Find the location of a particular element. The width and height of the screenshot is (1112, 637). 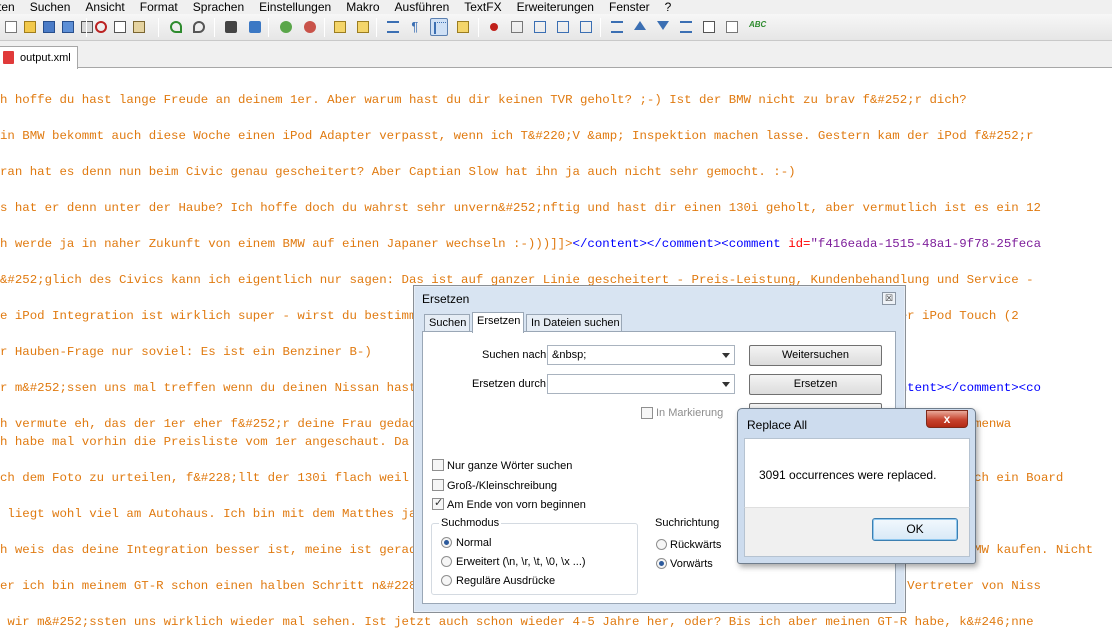

menu-view: Ansicht is located at coordinates (104, 7).